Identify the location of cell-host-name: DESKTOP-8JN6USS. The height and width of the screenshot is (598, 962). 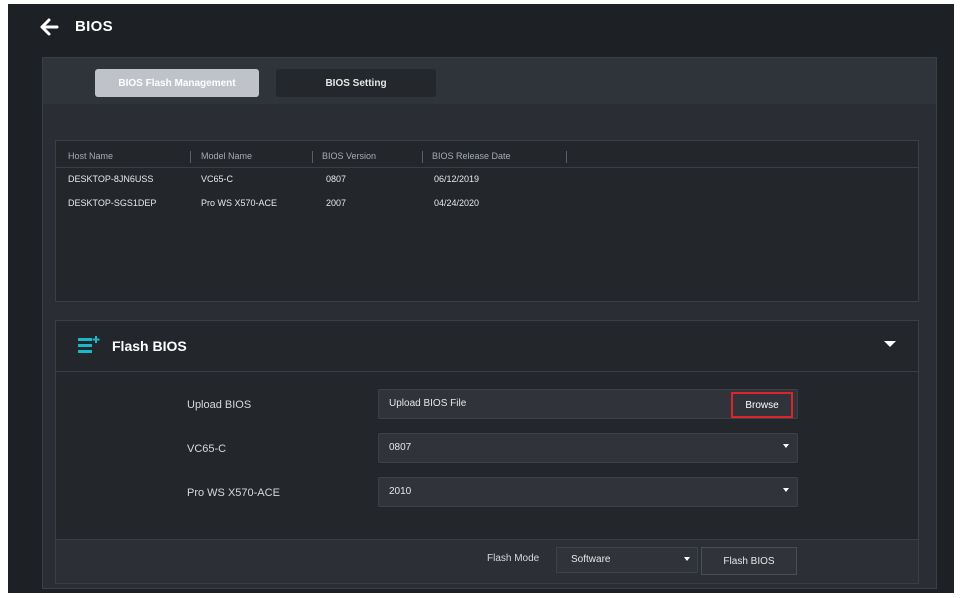
(111, 179).